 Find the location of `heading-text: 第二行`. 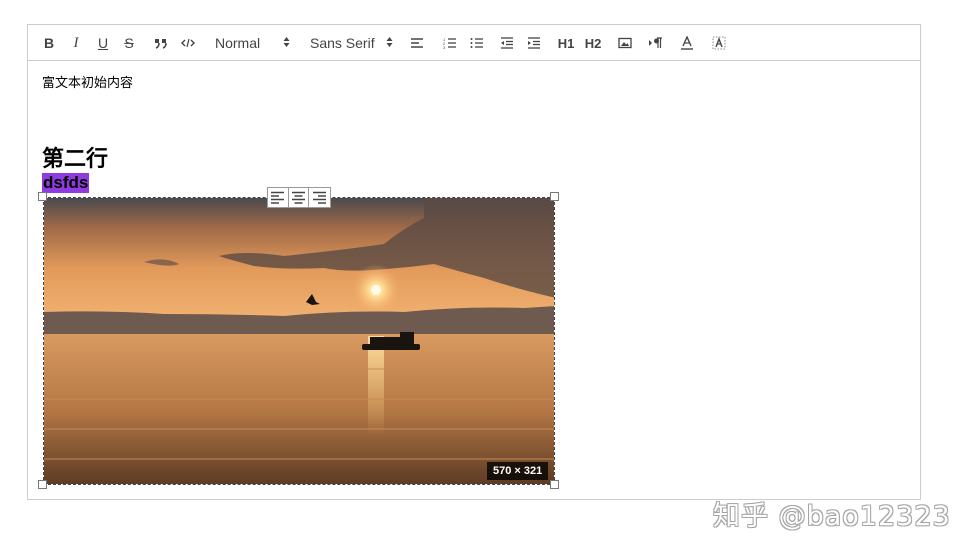

heading-text: 第二行 is located at coordinates (75, 159).